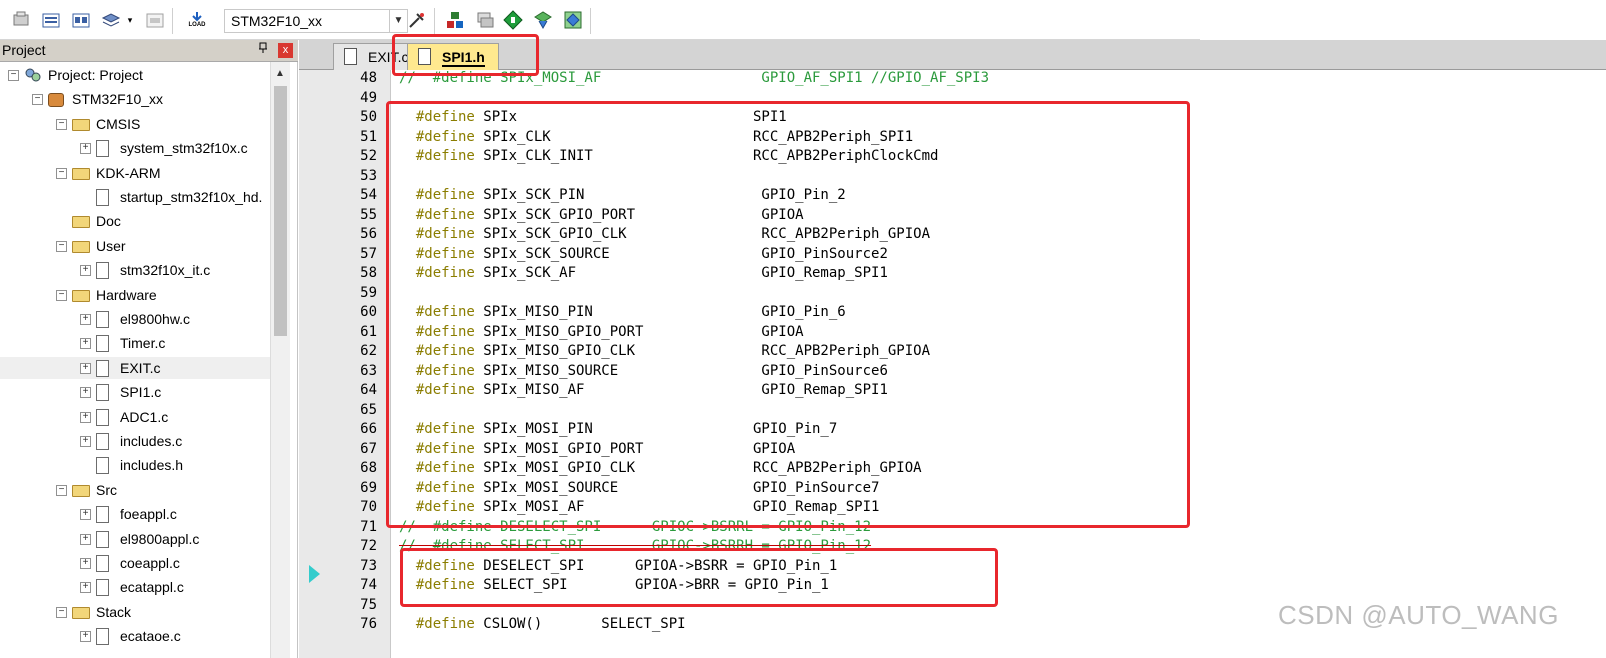 The image size is (1606, 658). I want to click on tree-item: − CMSIS, so click(135, 124).